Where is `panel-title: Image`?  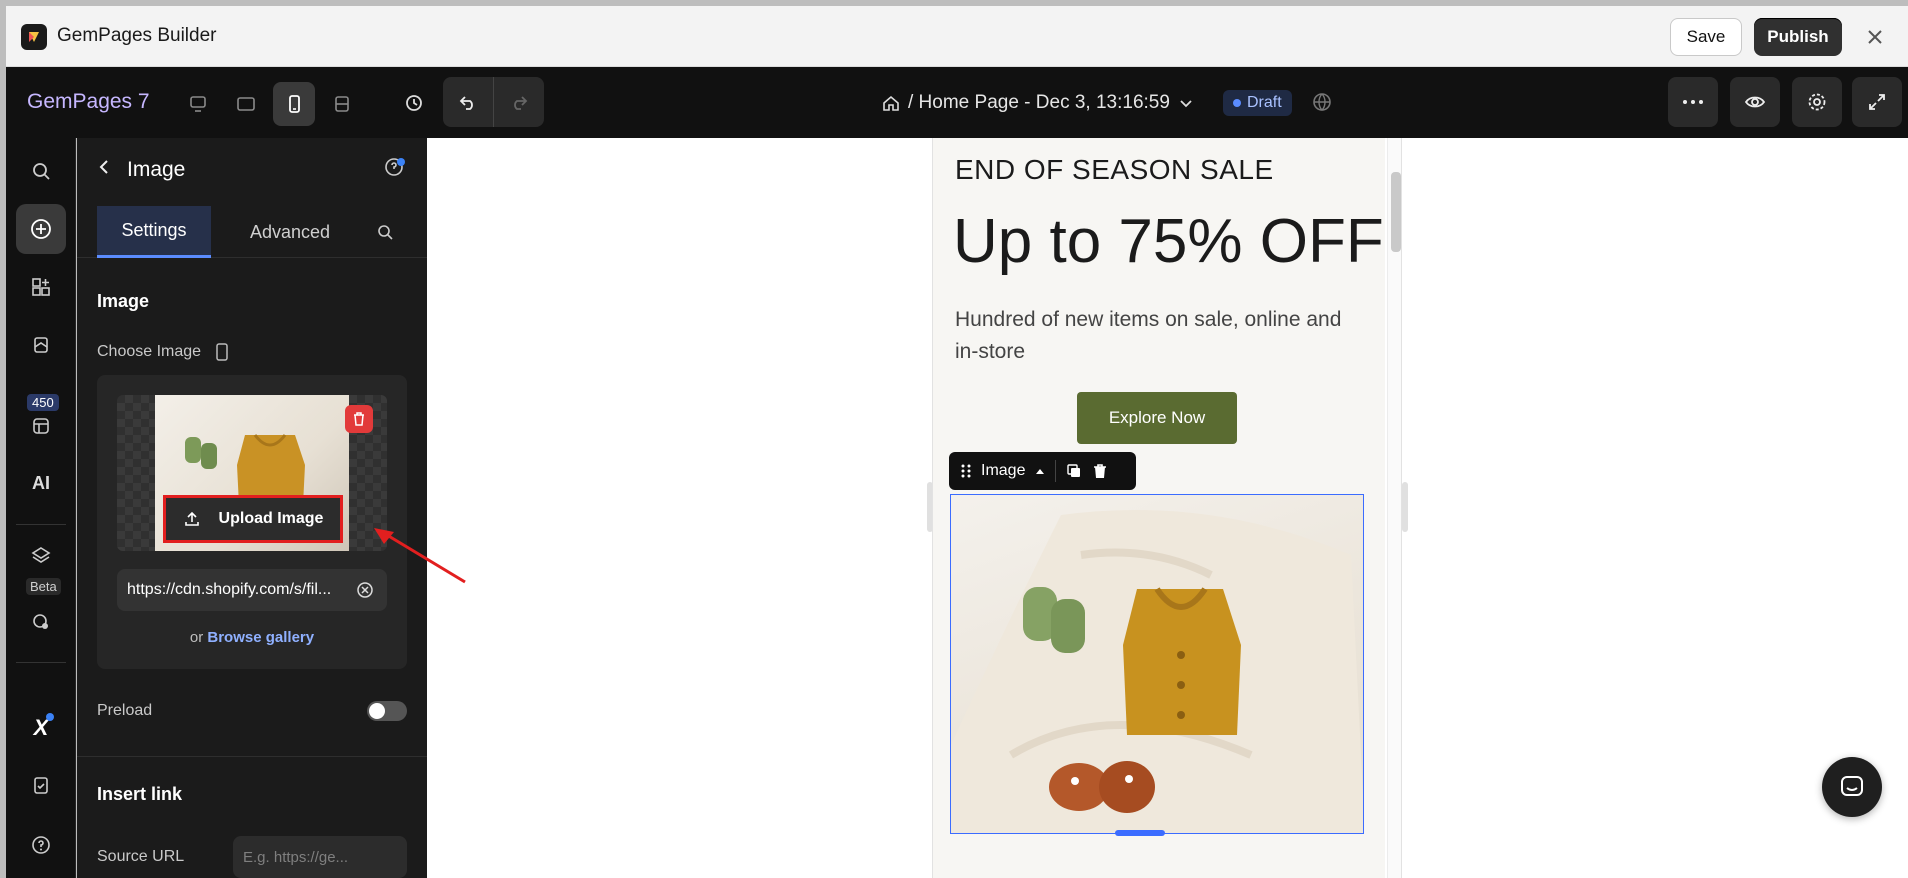
panel-title: Image is located at coordinates (156, 169).